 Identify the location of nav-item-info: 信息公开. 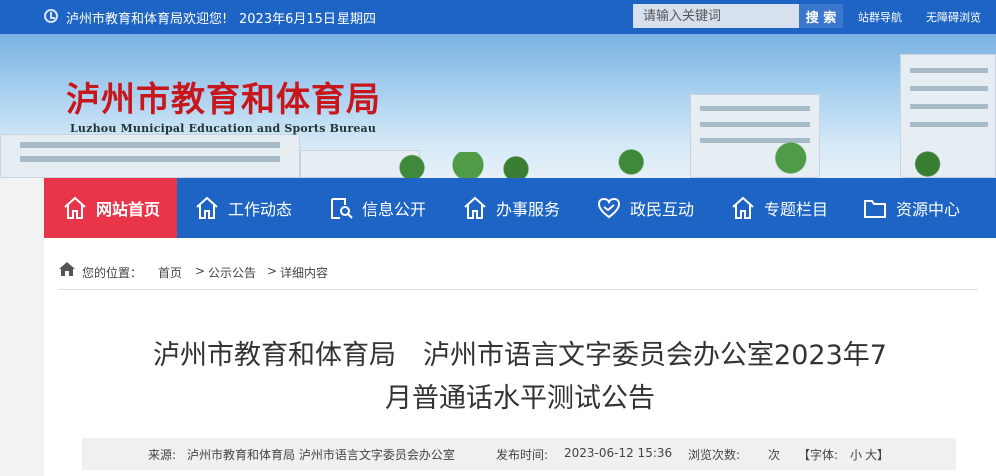
(377, 208).